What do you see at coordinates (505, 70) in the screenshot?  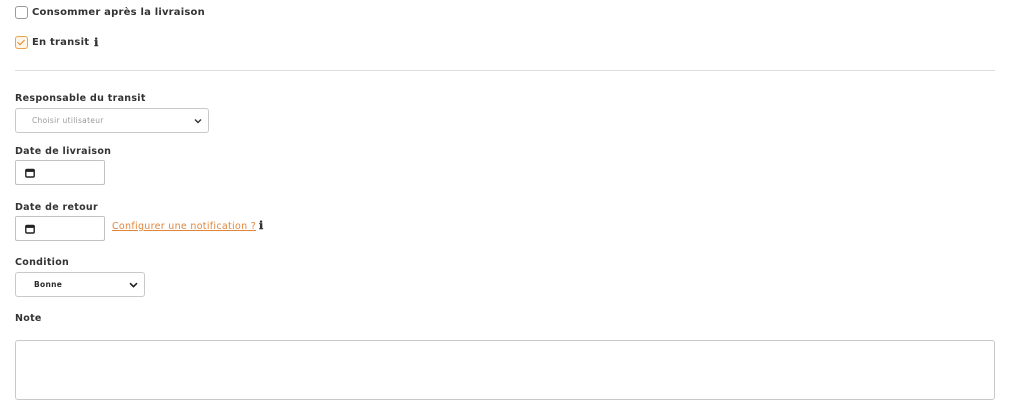 I see `section-divider` at bounding box center [505, 70].